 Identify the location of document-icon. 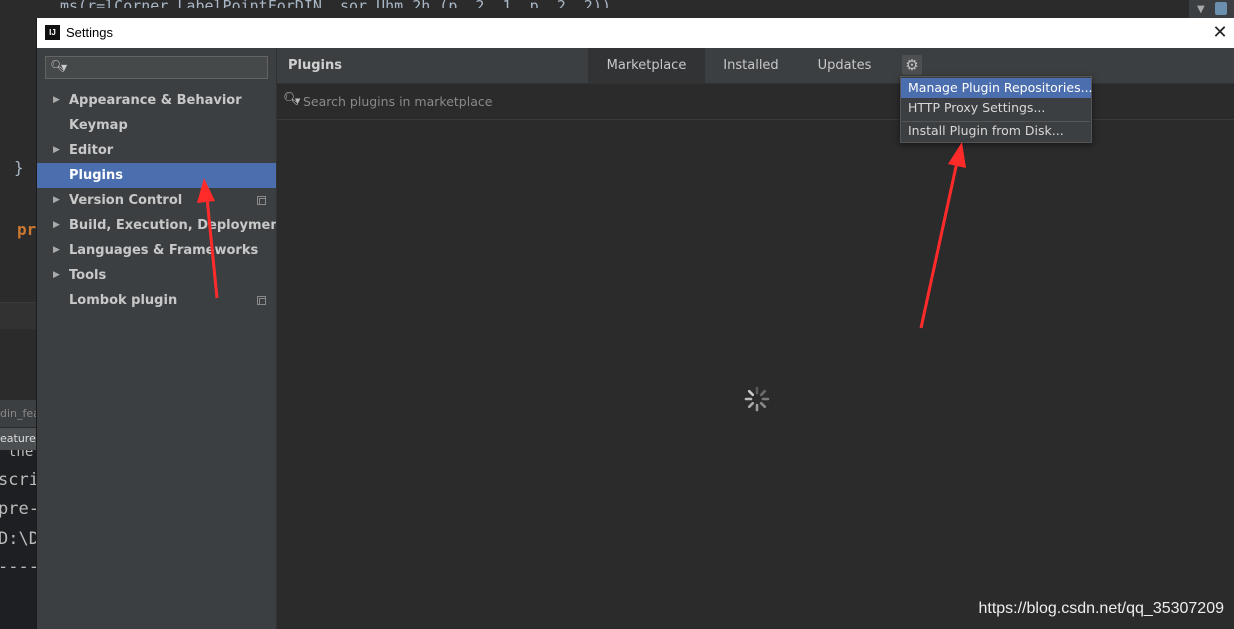
(1221, 8).